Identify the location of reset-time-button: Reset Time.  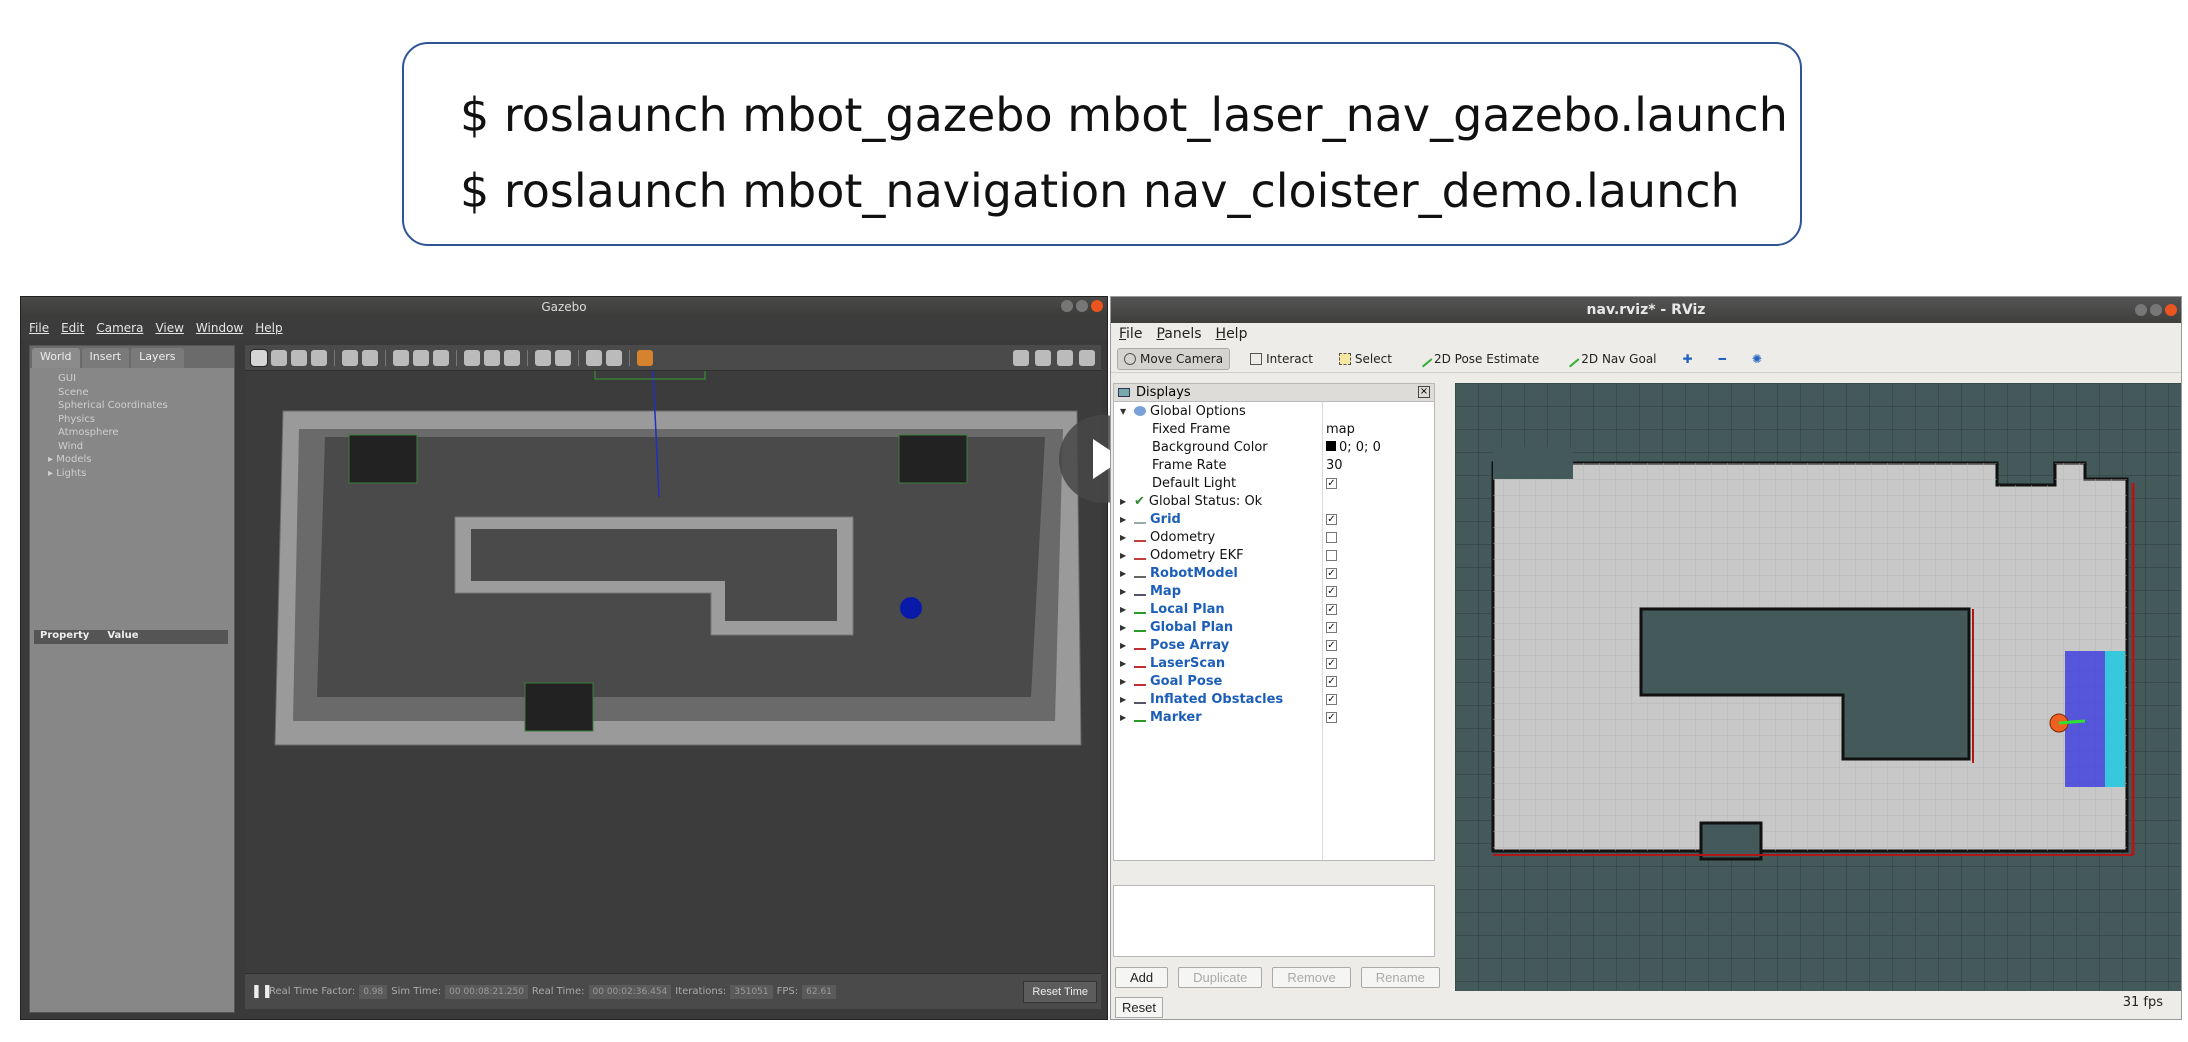
(1060, 991).